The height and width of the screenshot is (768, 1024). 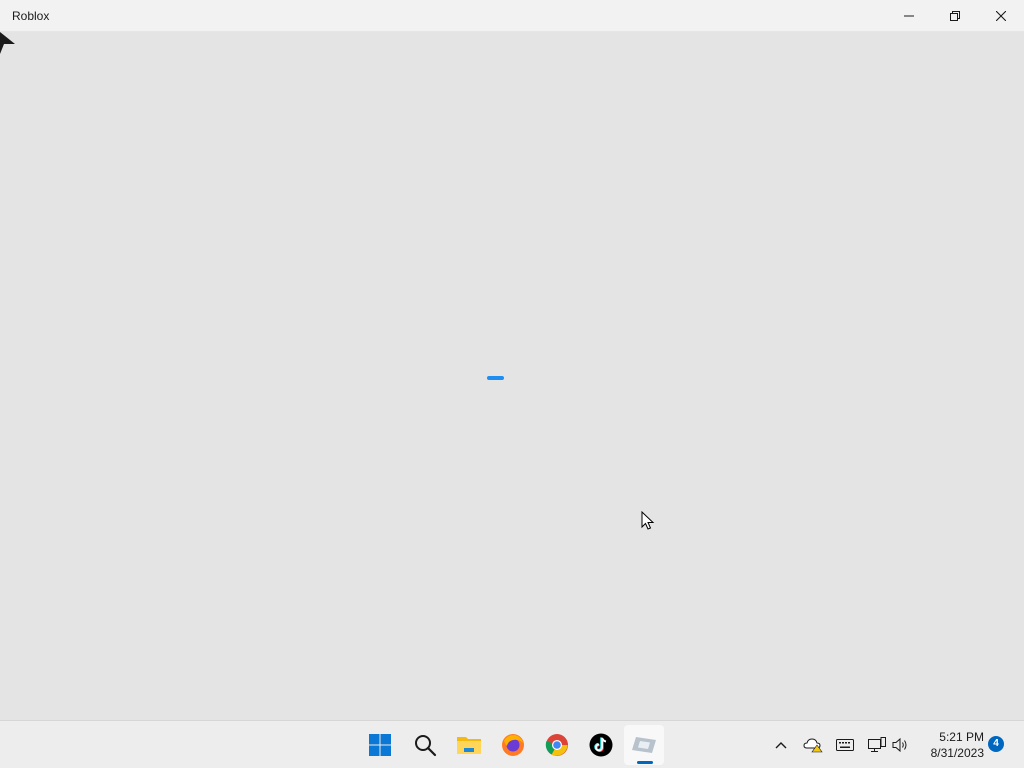 I want to click on network-icon, so click(x=877, y=744).